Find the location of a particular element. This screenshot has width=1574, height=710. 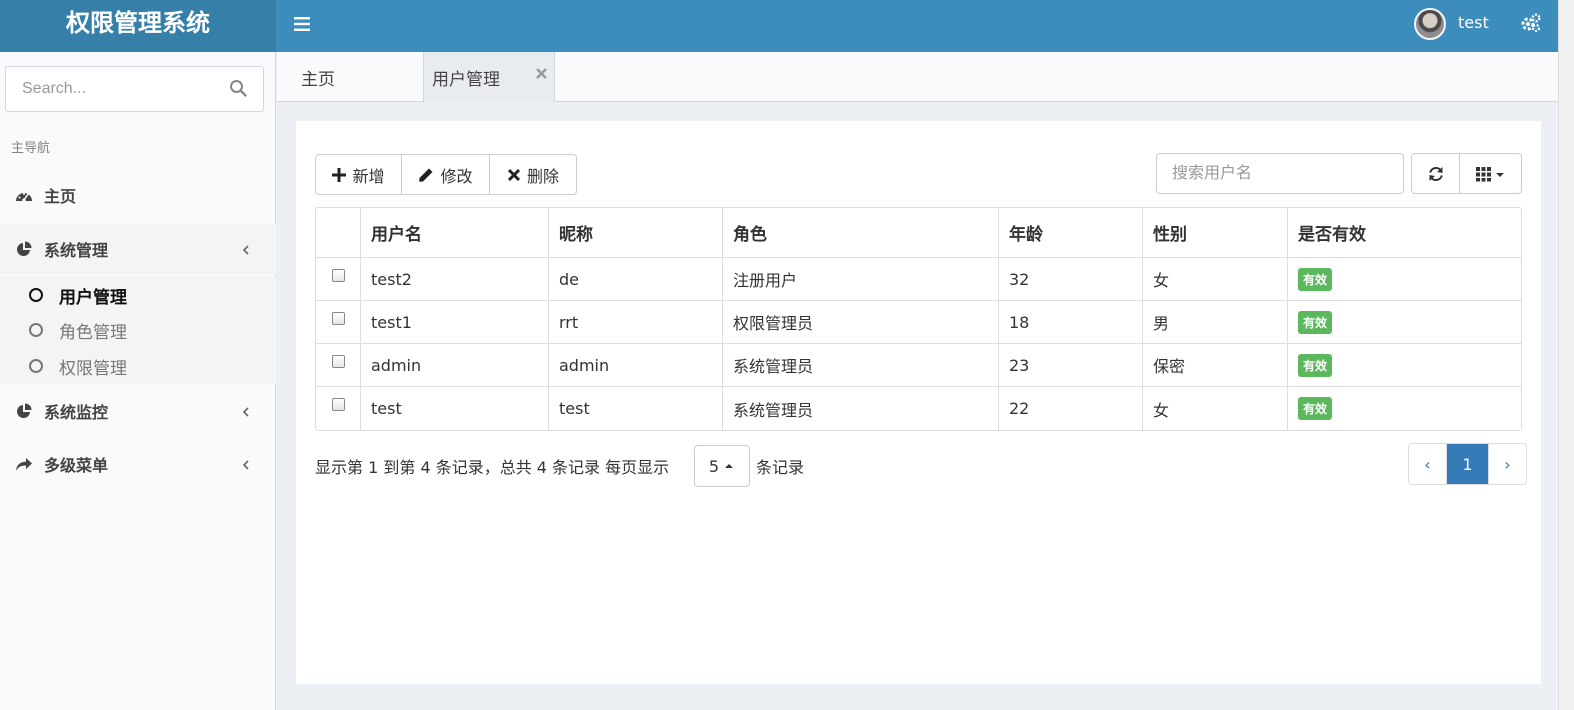

submenu-system-management: 用户管理 角色管理 权限管理 is located at coordinates (138, 330).